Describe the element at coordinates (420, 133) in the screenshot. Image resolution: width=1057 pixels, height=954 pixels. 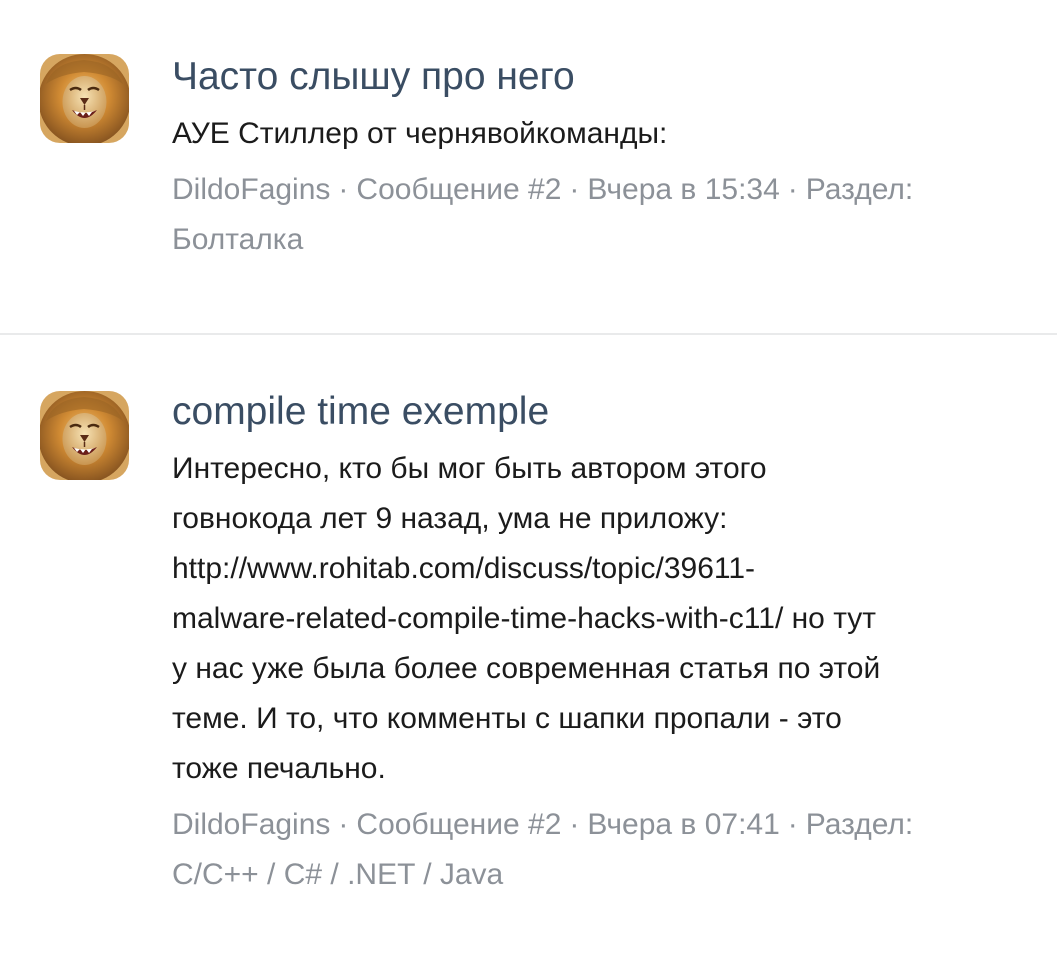
I see `post-body: АУЕ Стиллер от чернявойкоманды:` at that location.